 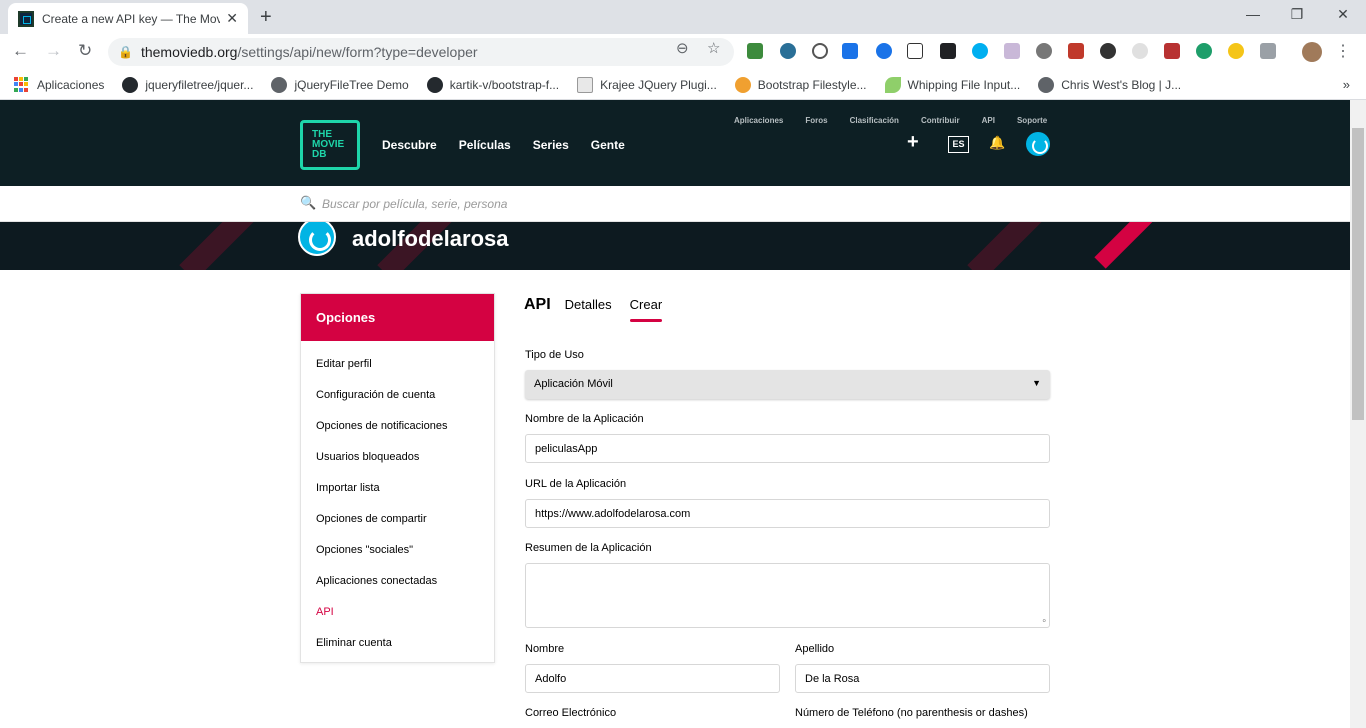 I want to click on add-icon: +, so click(x=913, y=142).